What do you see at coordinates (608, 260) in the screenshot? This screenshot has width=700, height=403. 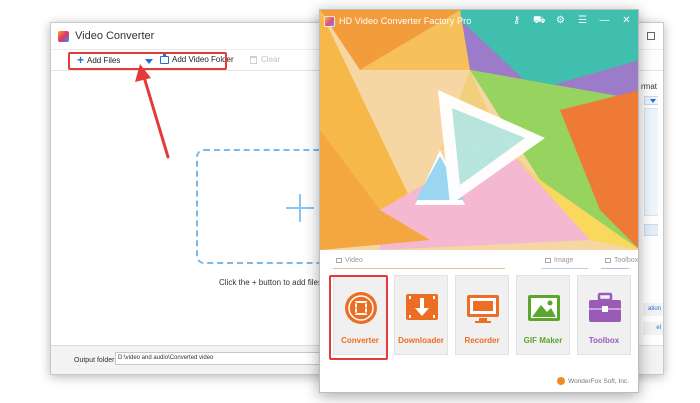 I see `toolbox-category-icon` at bounding box center [608, 260].